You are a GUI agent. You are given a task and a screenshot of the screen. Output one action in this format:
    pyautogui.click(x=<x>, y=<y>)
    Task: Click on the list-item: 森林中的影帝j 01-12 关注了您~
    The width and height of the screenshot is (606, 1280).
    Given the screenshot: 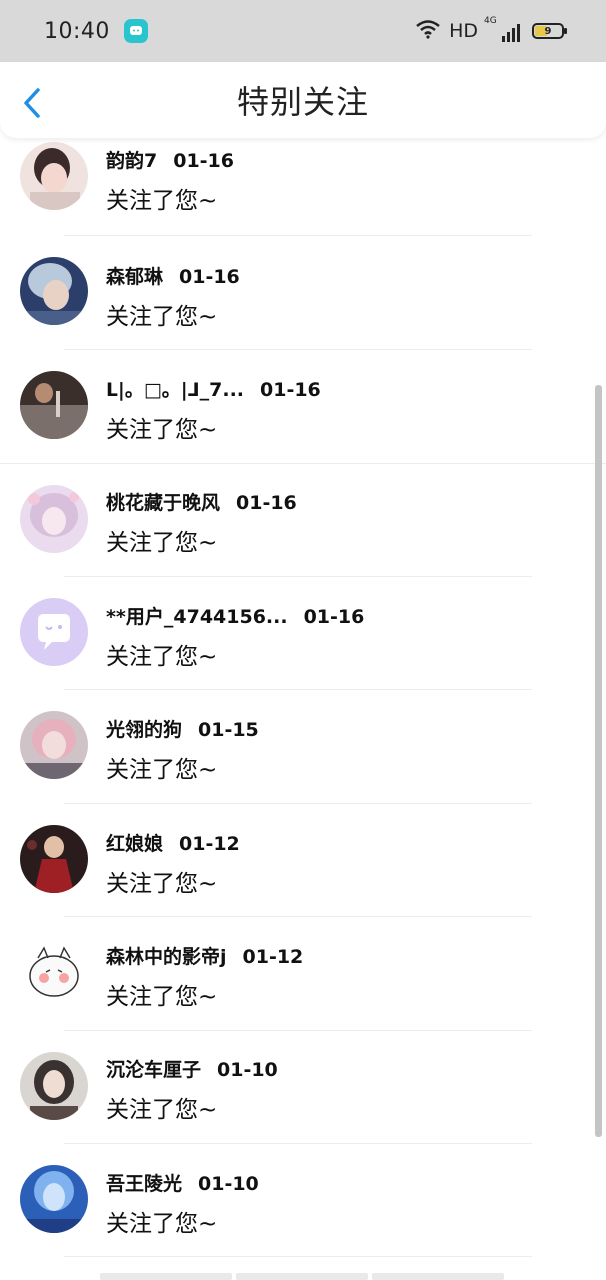 What is the action you would take?
    pyautogui.click(x=303, y=975)
    